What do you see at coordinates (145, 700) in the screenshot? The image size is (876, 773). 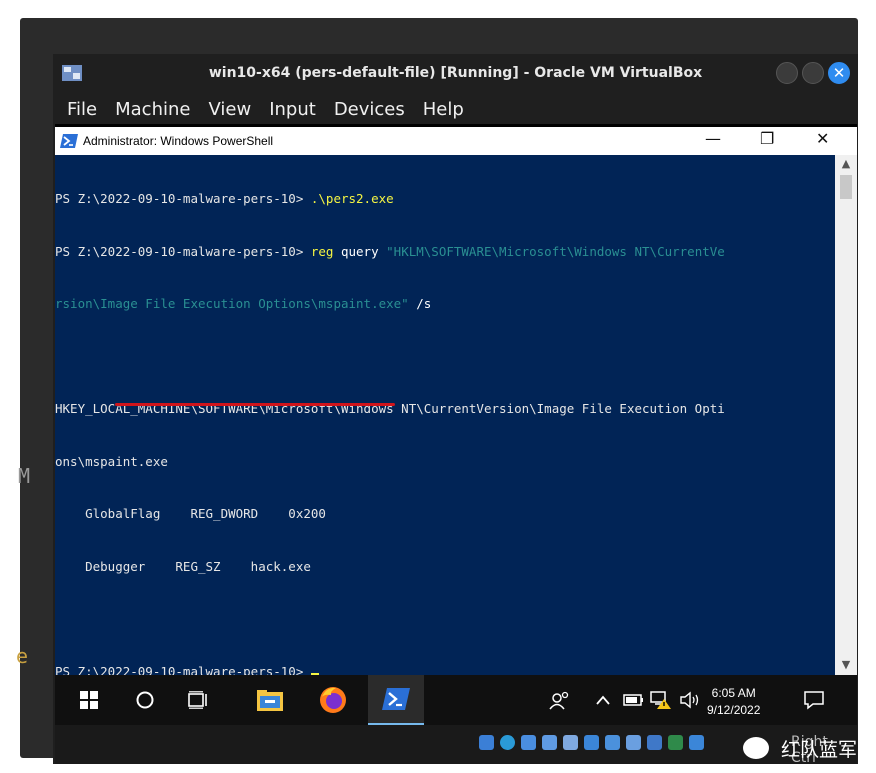 I see `cortana-circle-icon` at bounding box center [145, 700].